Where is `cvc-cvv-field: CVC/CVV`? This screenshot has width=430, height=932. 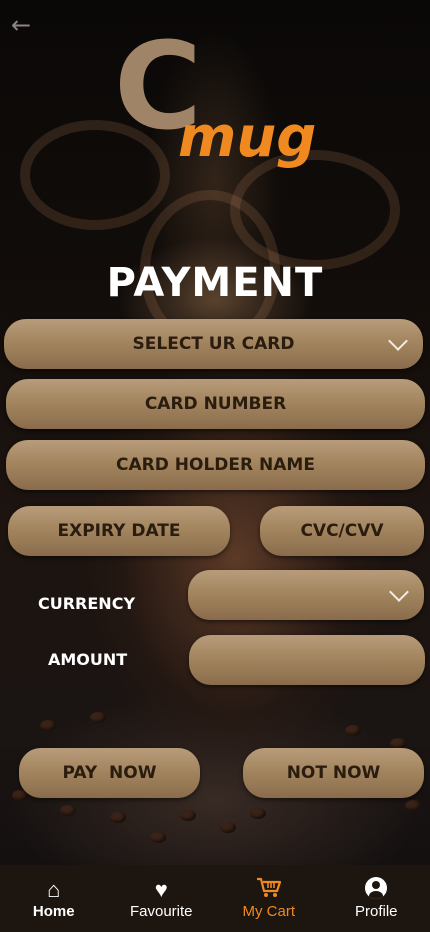 cvc-cvv-field: CVC/CVV is located at coordinates (342, 531).